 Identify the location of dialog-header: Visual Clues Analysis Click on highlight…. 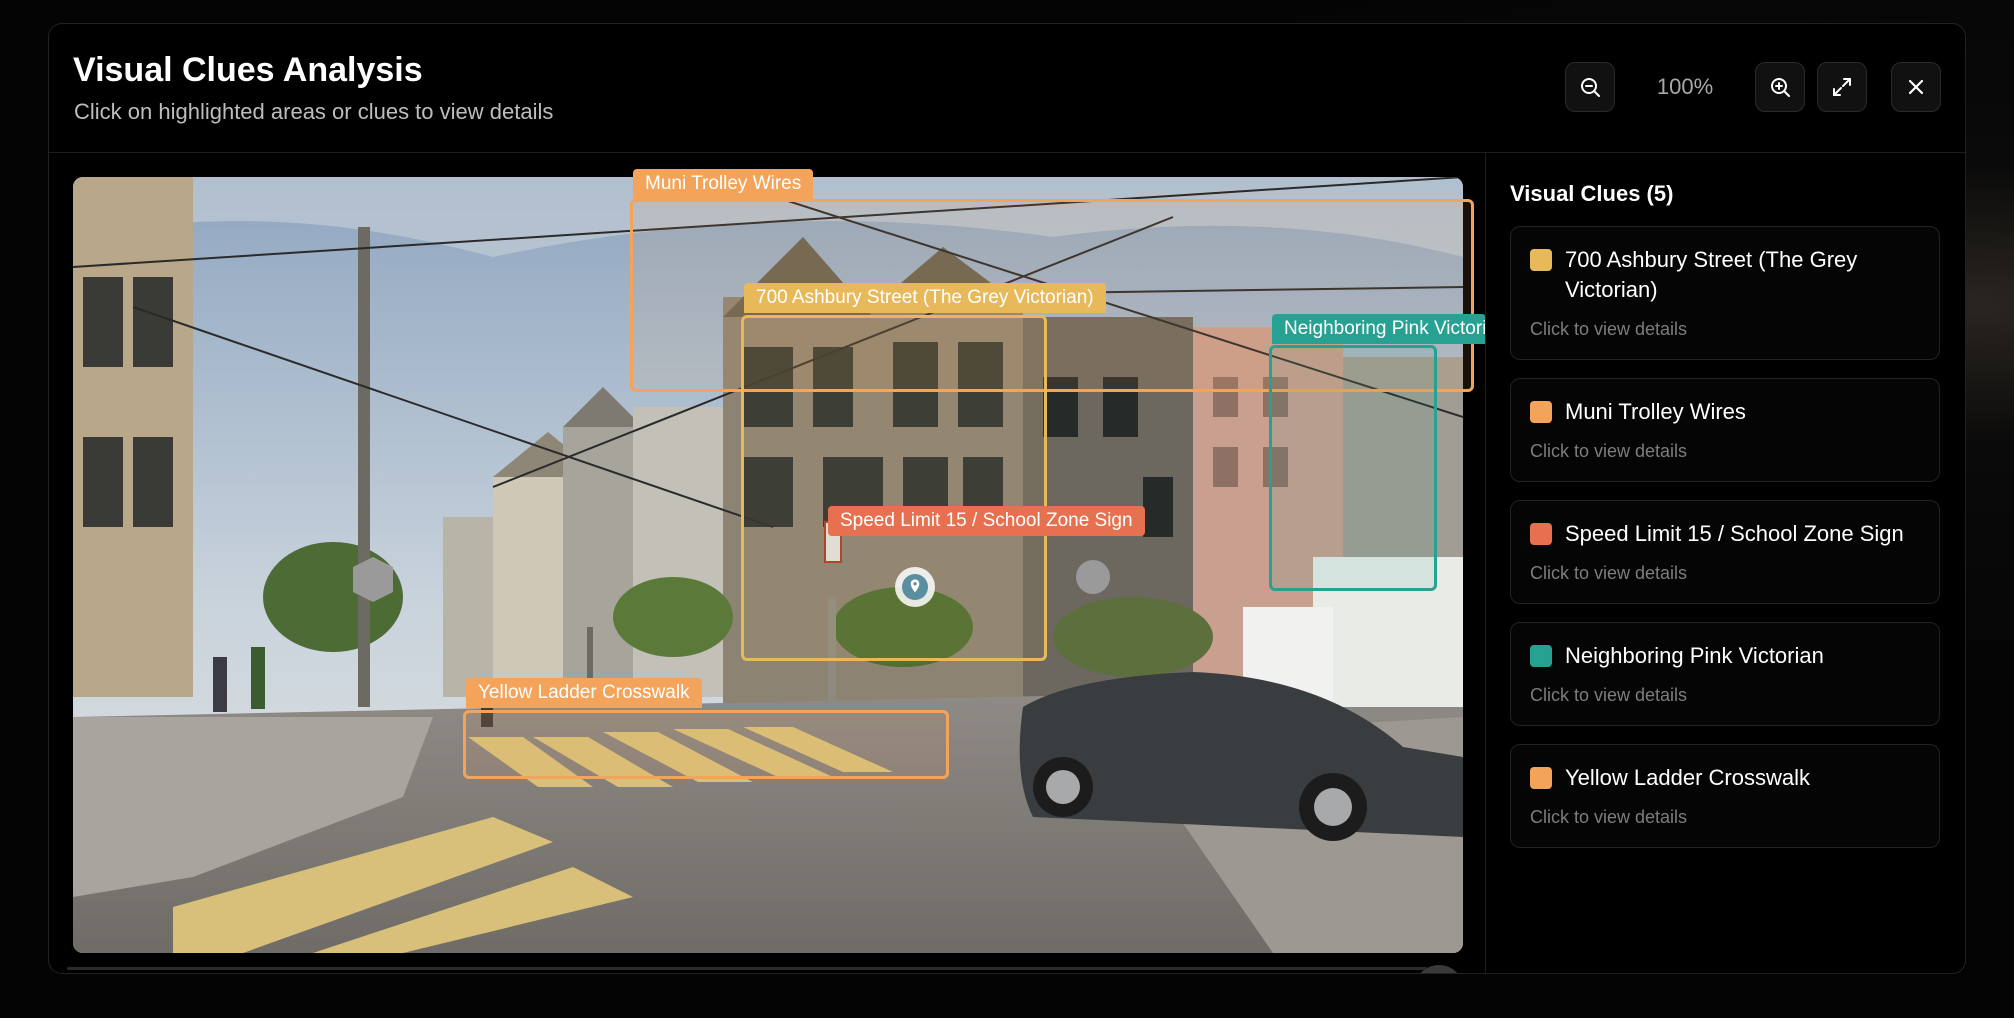
(1007, 88).